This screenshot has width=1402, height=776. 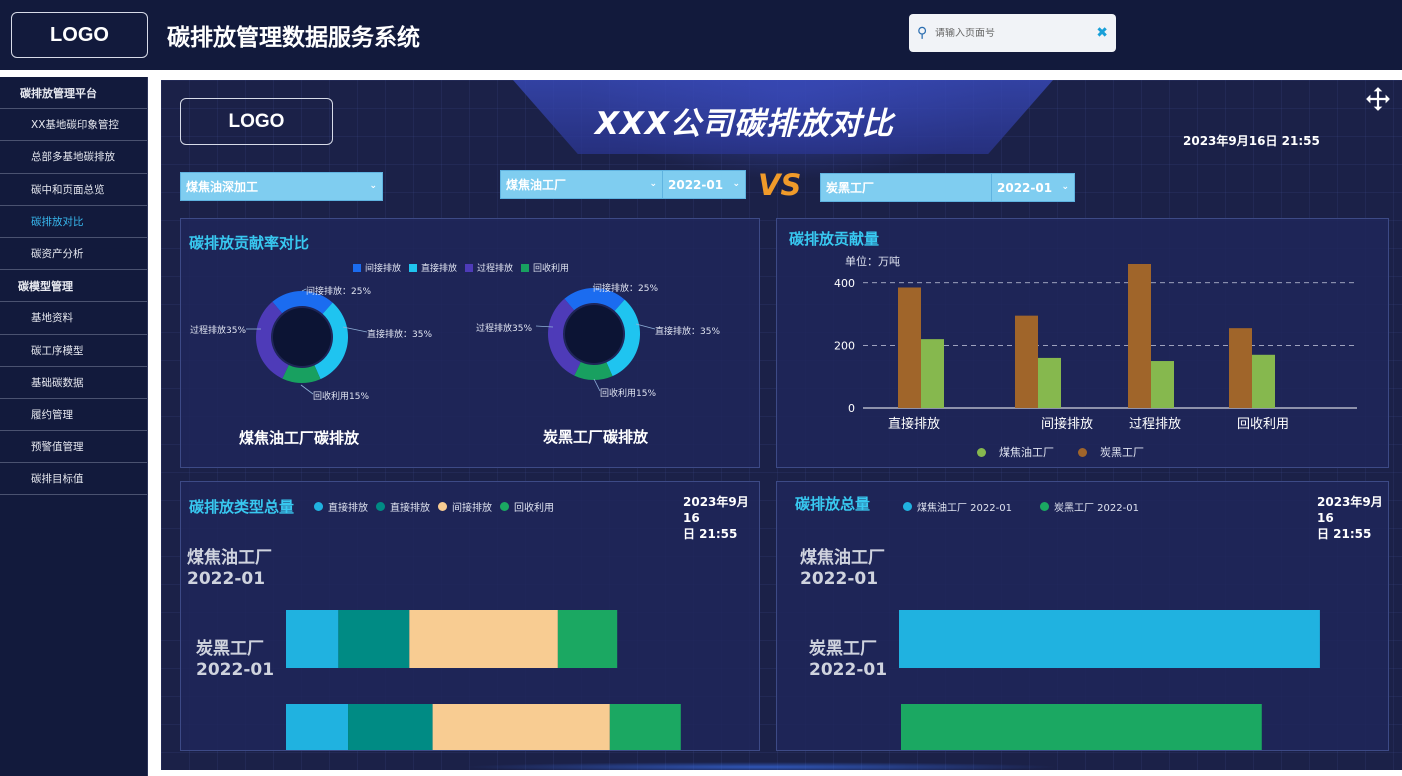 I want to click on sidebar-item-compliance: 履约管理, so click(x=73, y=415).